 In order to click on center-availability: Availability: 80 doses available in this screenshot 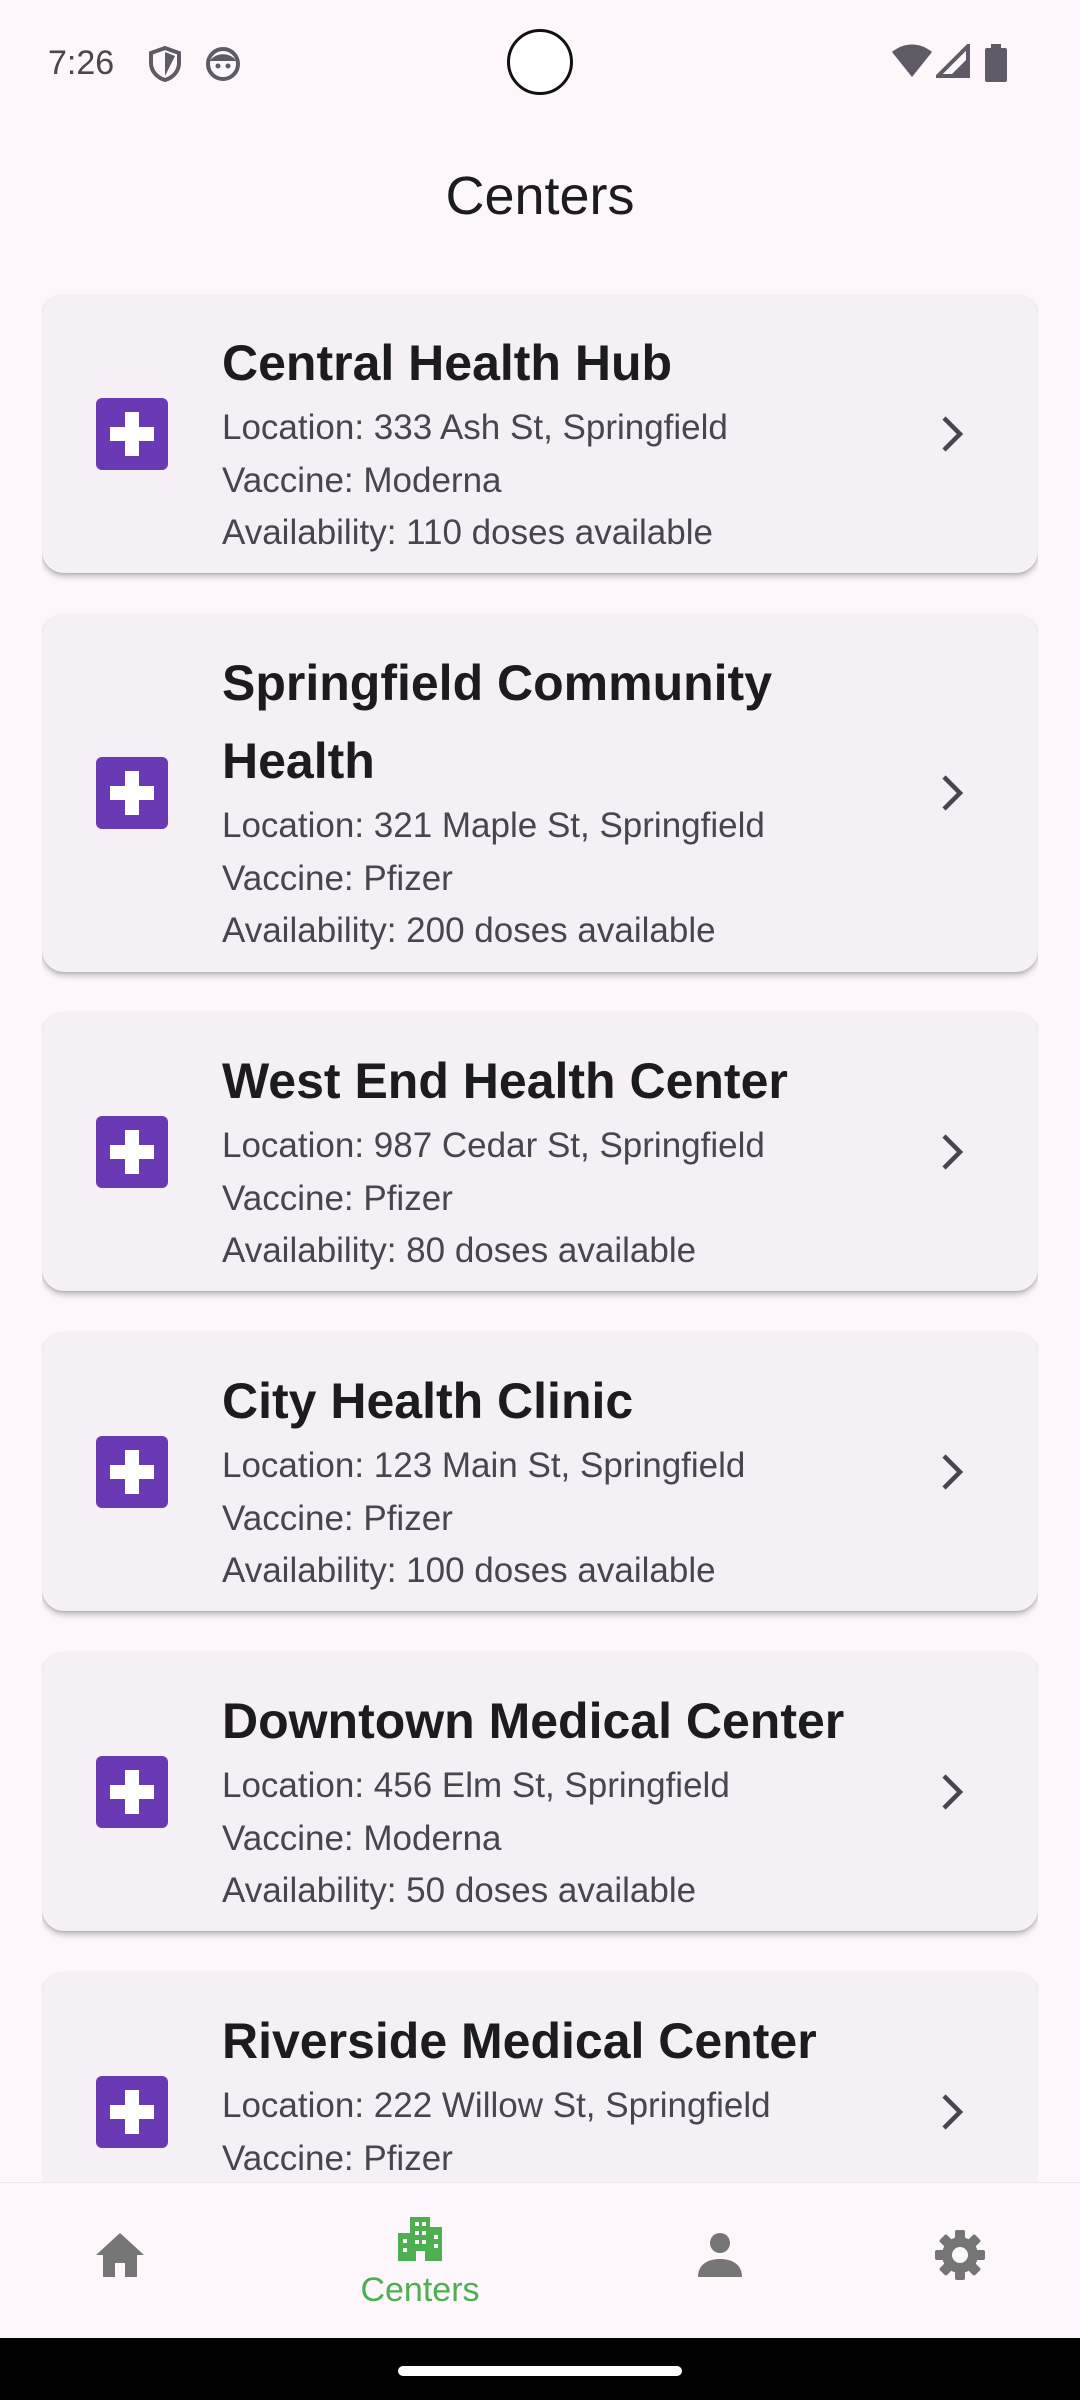, I will do `click(459, 1250)`.